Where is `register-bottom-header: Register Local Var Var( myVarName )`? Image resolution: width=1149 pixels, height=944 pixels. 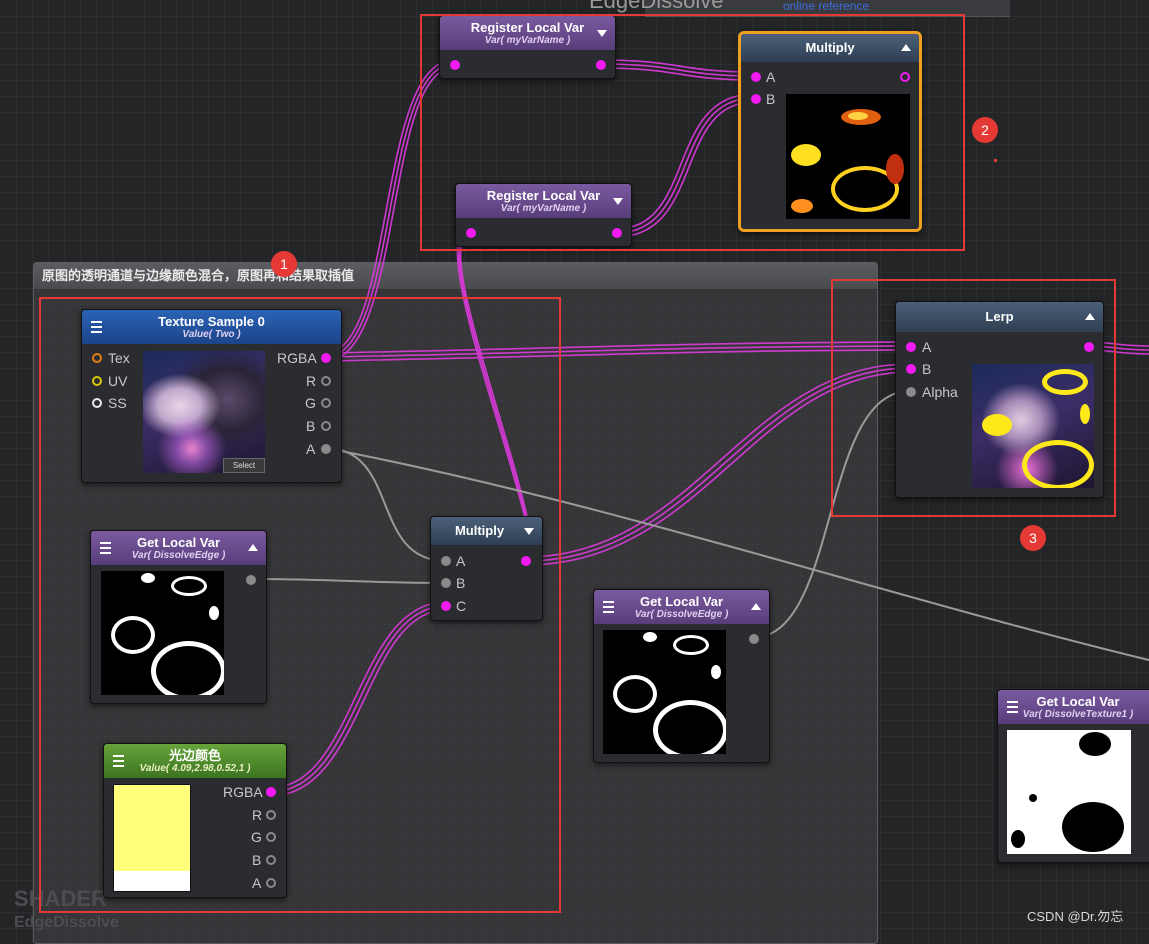 register-bottom-header: Register Local Var Var( myVarName ) is located at coordinates (543, 201).